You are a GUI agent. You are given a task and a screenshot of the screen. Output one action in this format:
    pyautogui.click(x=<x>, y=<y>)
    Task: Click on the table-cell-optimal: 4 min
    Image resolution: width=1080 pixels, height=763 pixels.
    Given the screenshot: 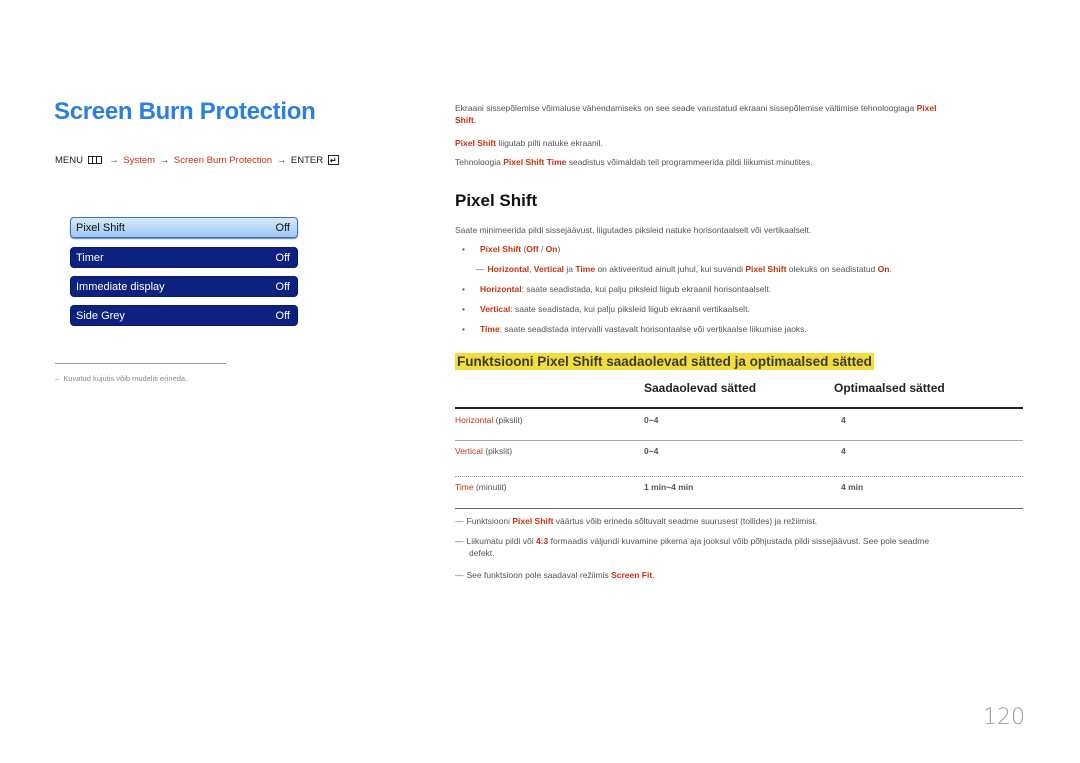 What is the action you would take?
    pyautogui.click(x=852, y=487)
    